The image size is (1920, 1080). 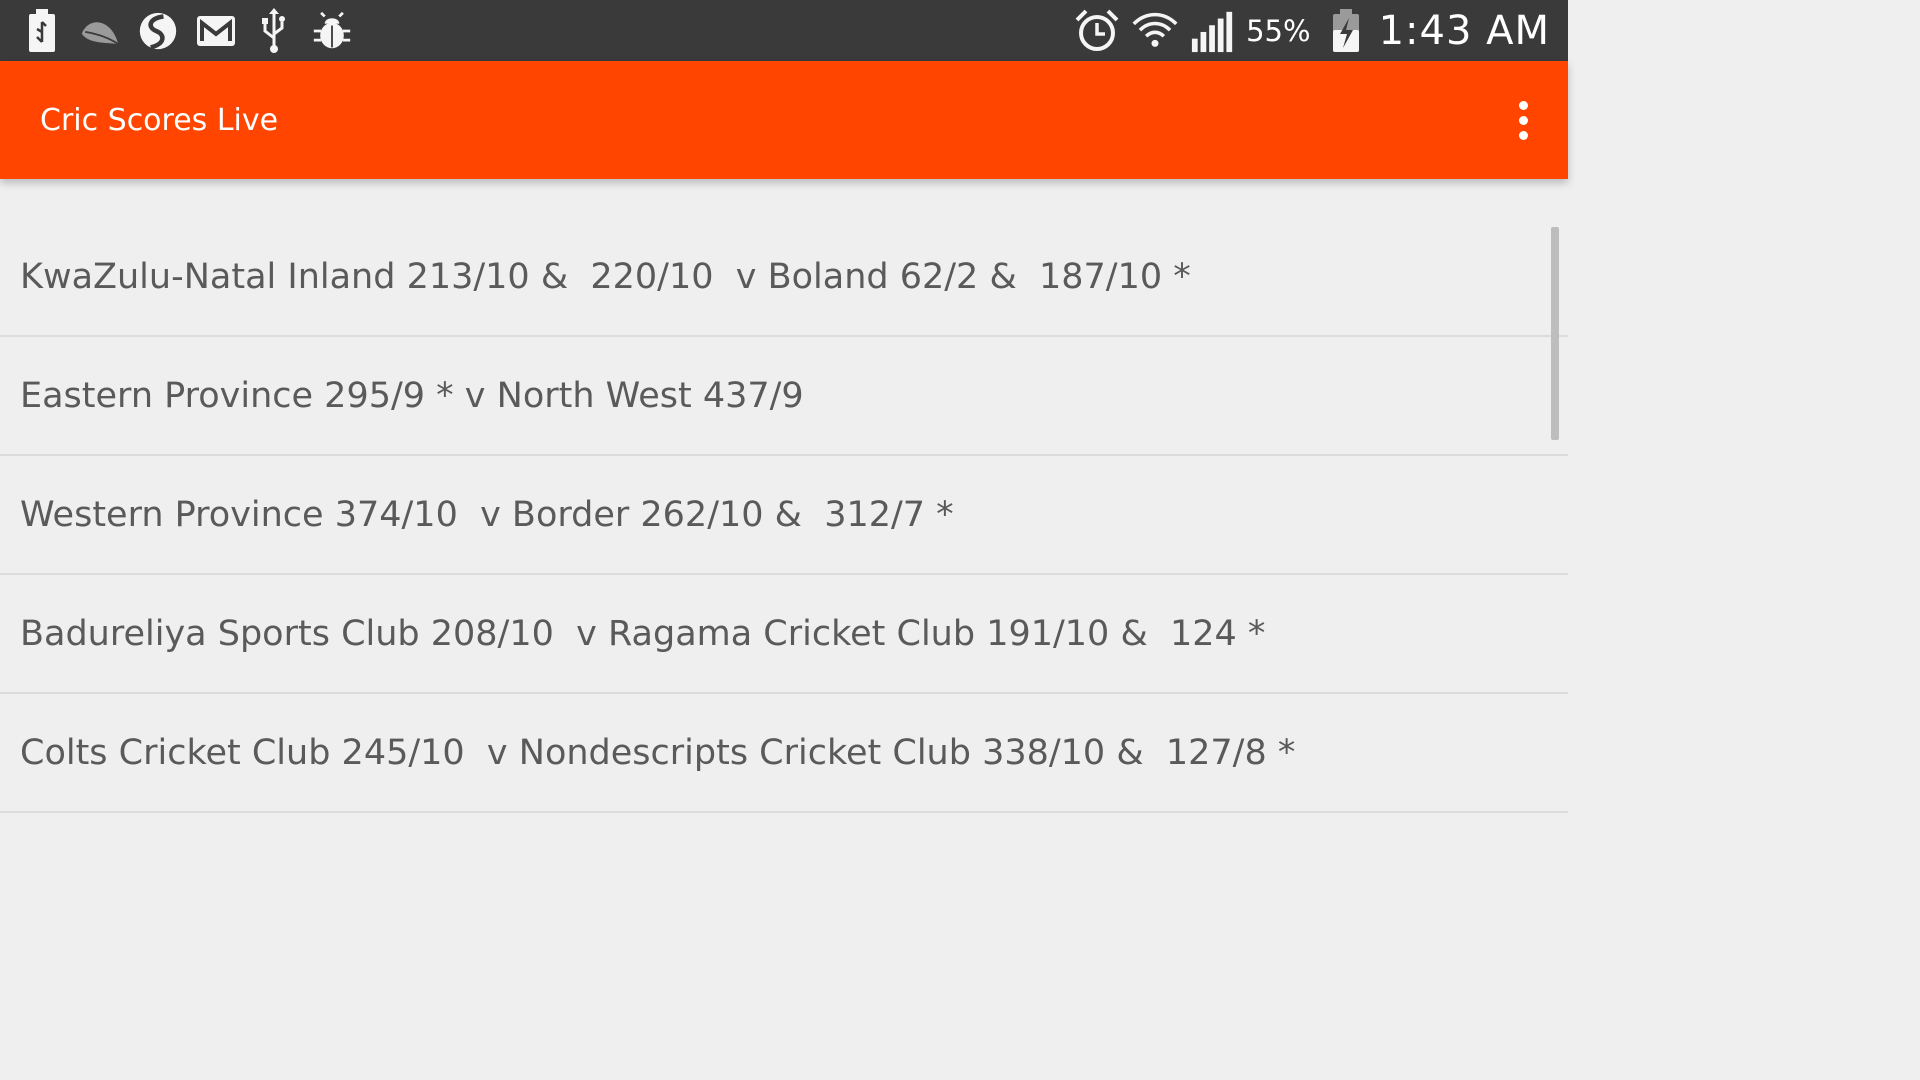 I want to click on list-scrollbar, so click(x=1555, y=333).